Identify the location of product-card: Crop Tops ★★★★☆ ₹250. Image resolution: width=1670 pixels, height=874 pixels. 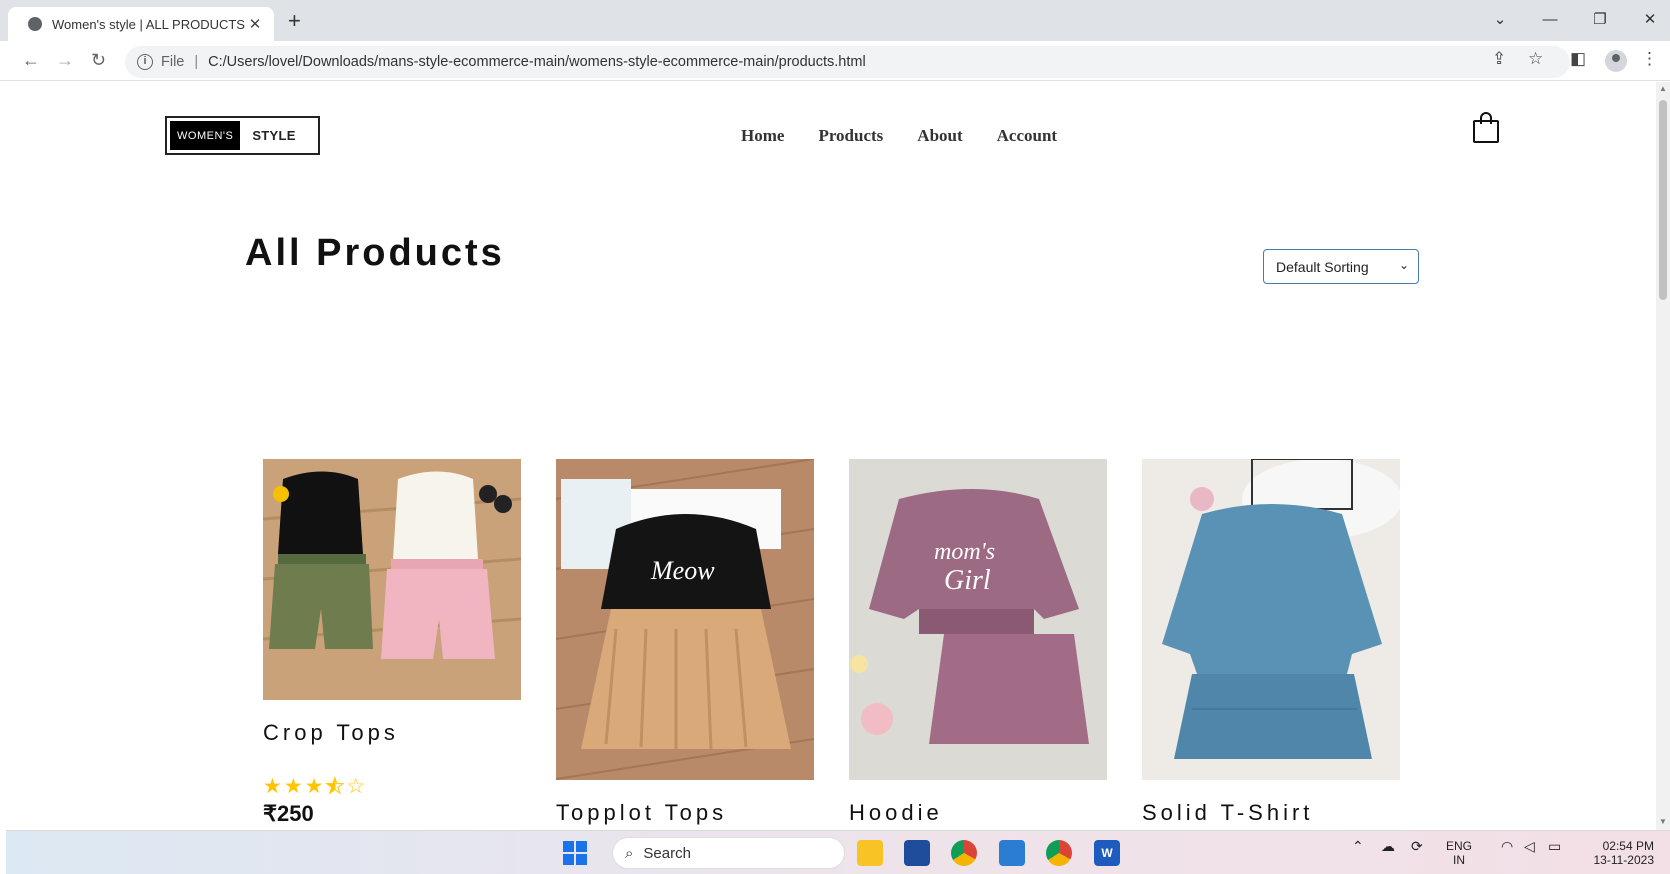
(392, 643).